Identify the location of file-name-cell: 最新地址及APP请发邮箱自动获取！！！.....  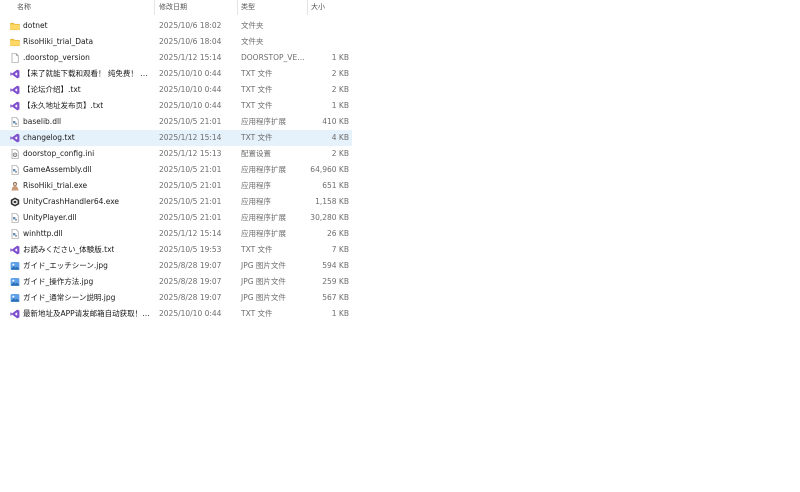
(77, 314).